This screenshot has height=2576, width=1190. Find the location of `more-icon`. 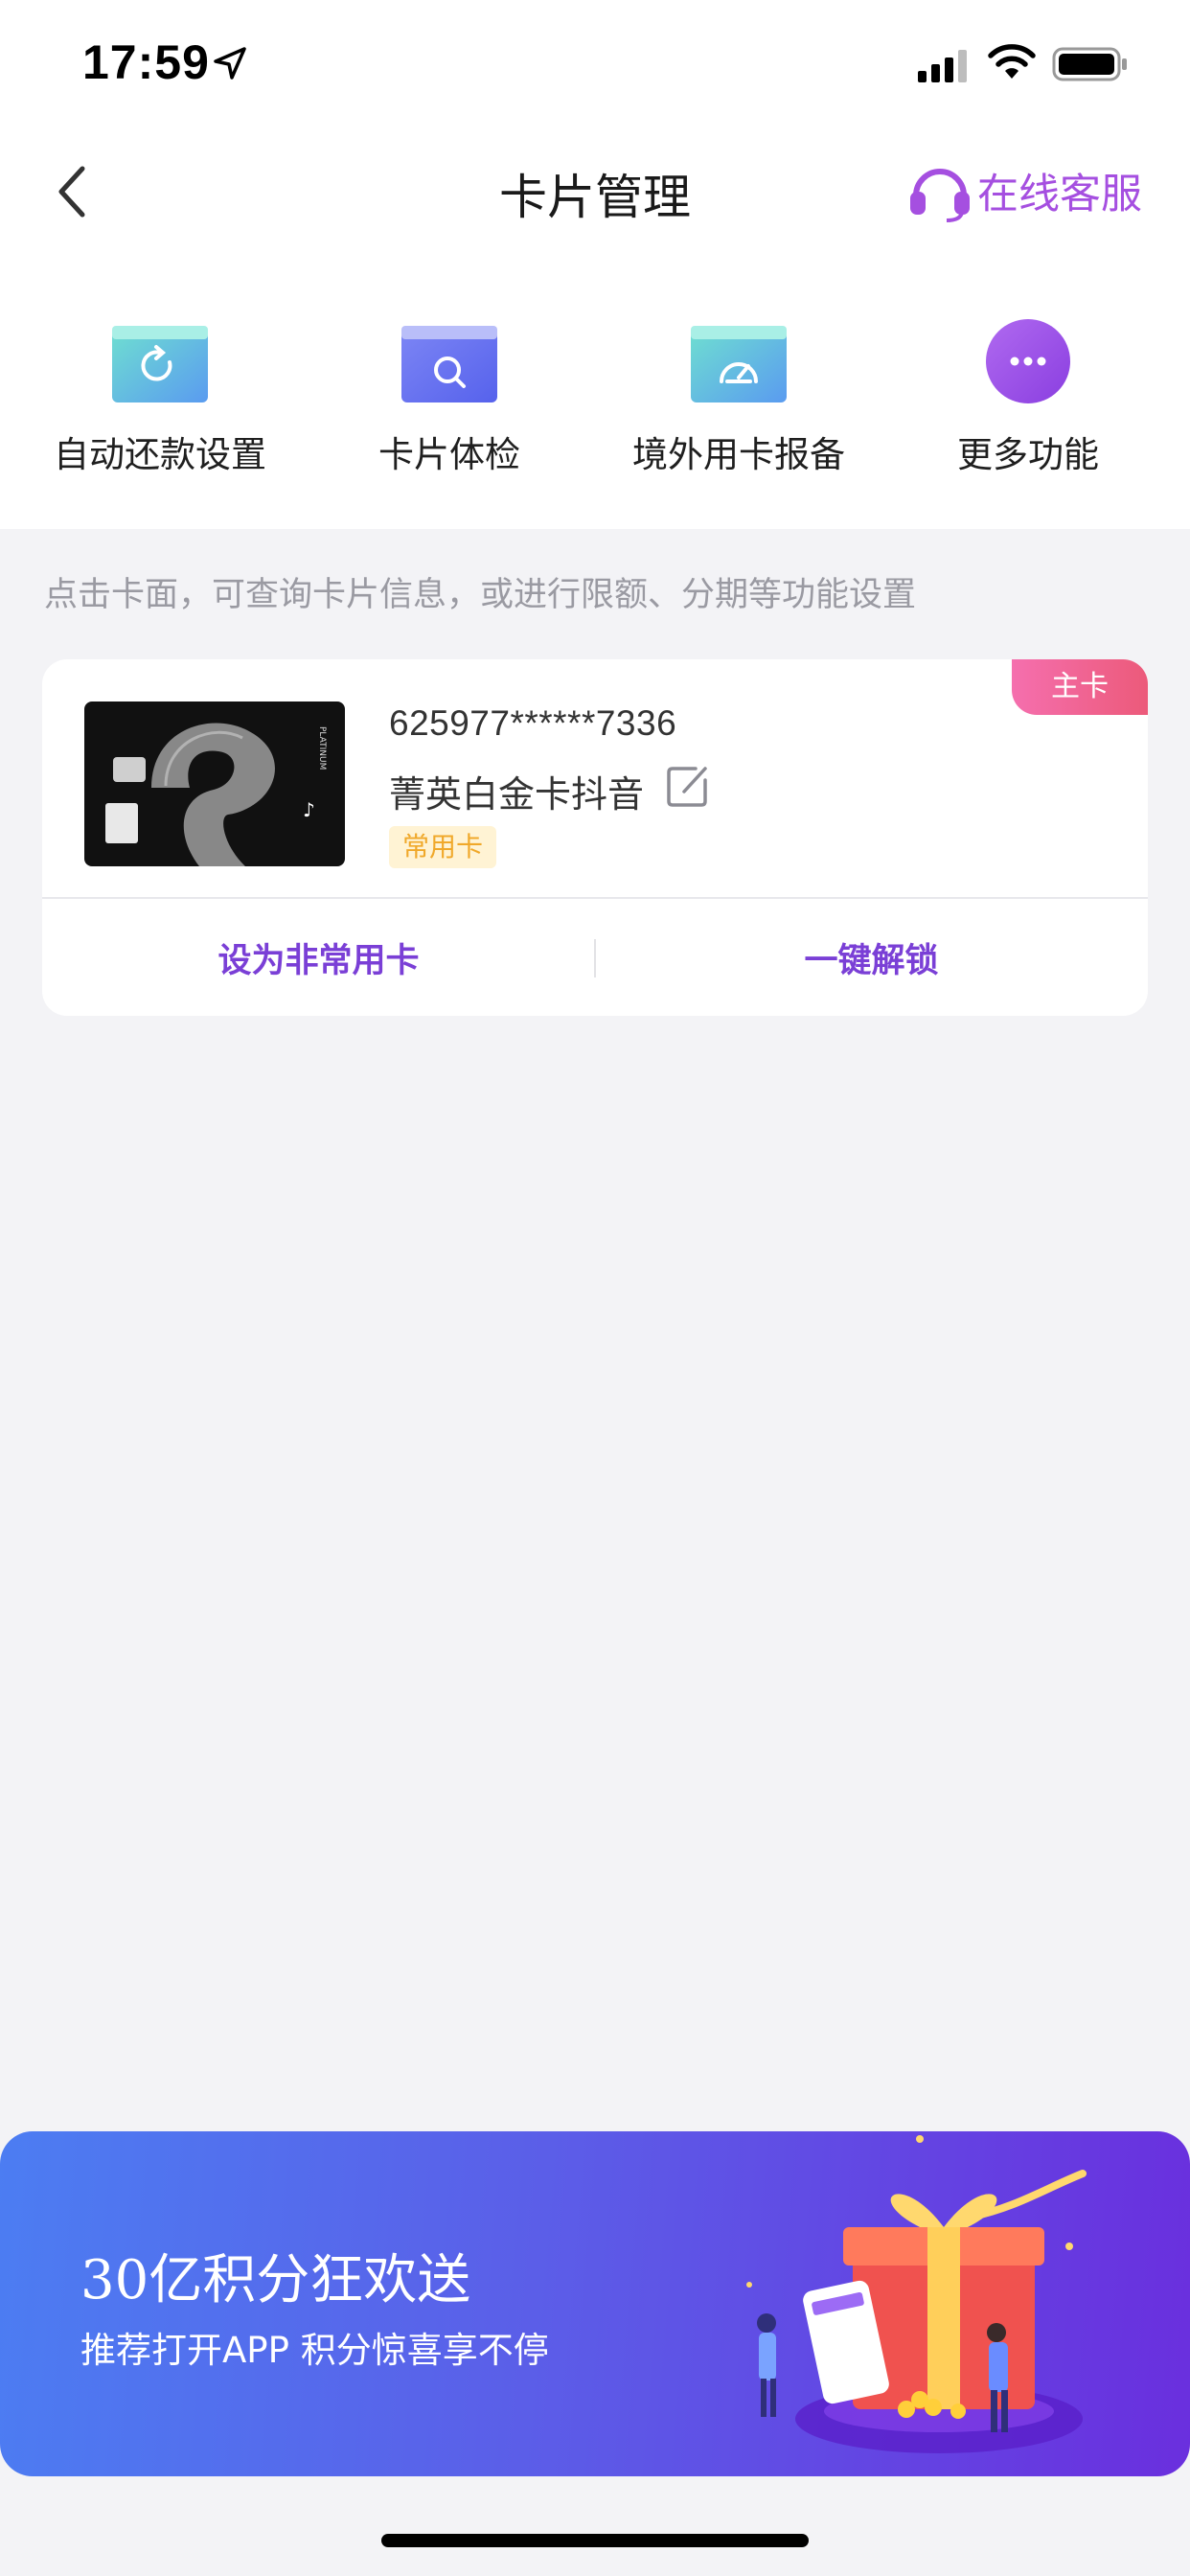

more-icon is located at coordinates (1028, 361).